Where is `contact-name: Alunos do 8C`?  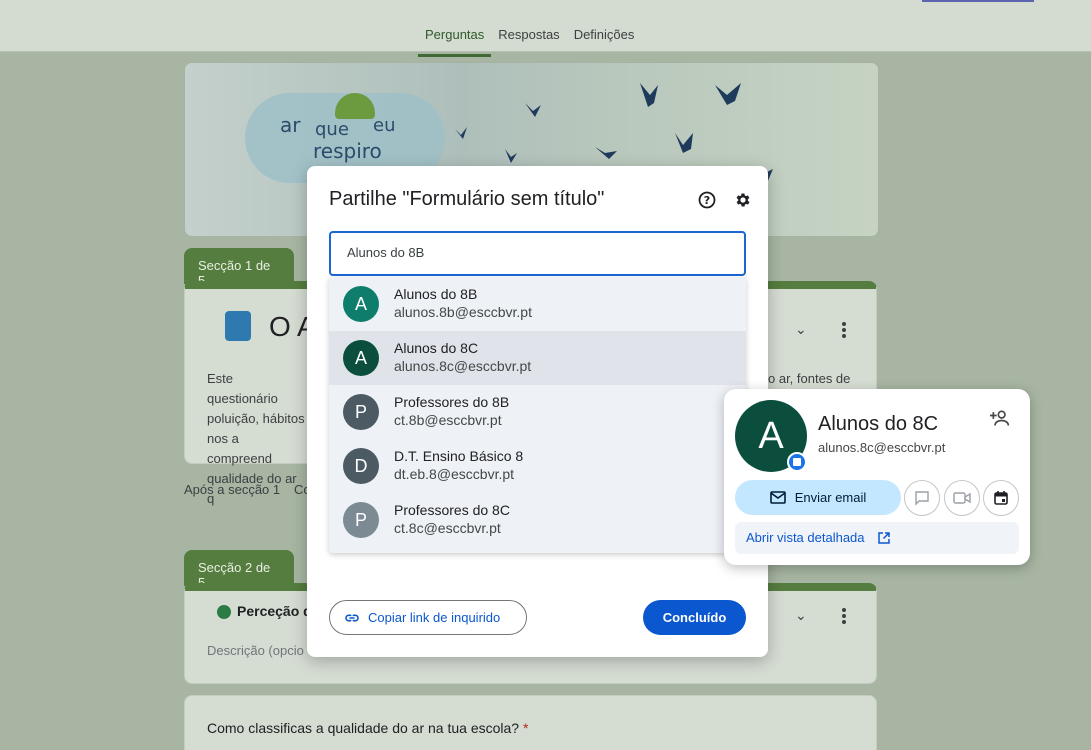 contact-name: Alunos do 8C is located at coordinates (878, 424).